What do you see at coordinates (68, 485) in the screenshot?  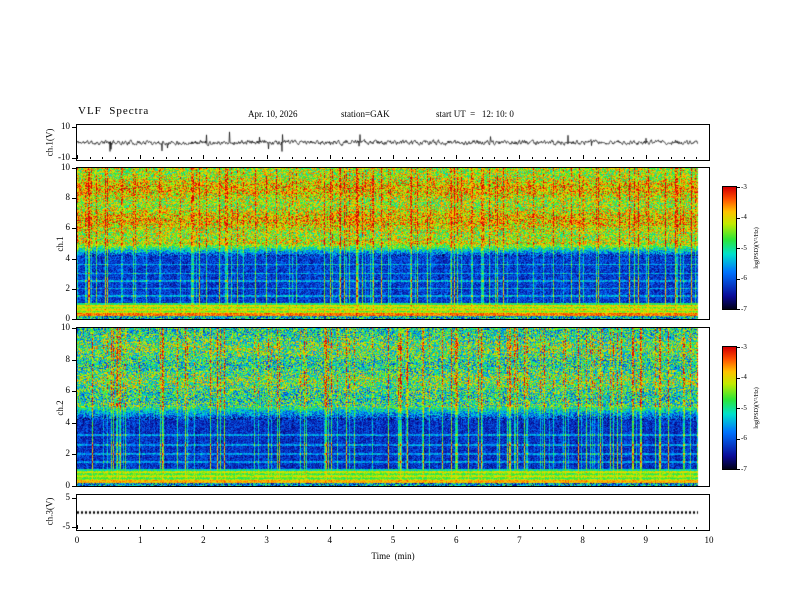 I see `y-tick-label: 0` at bounding box center [68, 485].